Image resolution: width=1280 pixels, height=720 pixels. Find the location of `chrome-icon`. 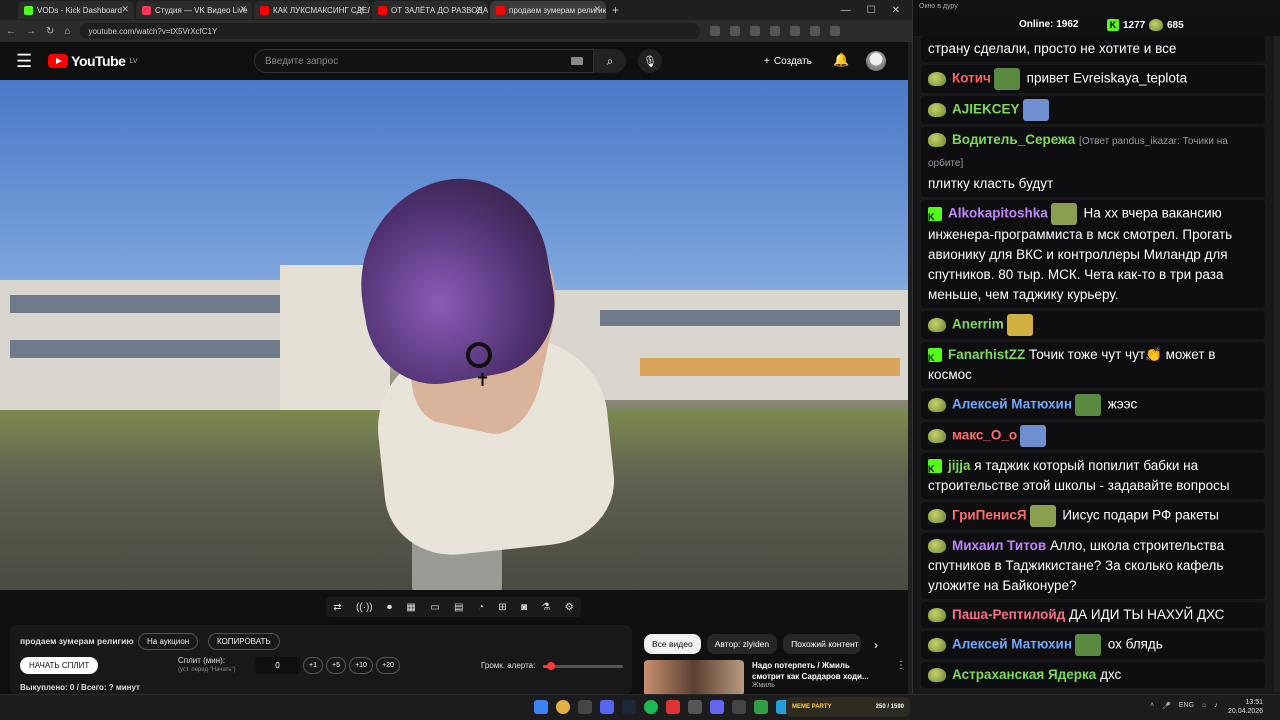

chrome-icon is located at coordinates (563, 707).